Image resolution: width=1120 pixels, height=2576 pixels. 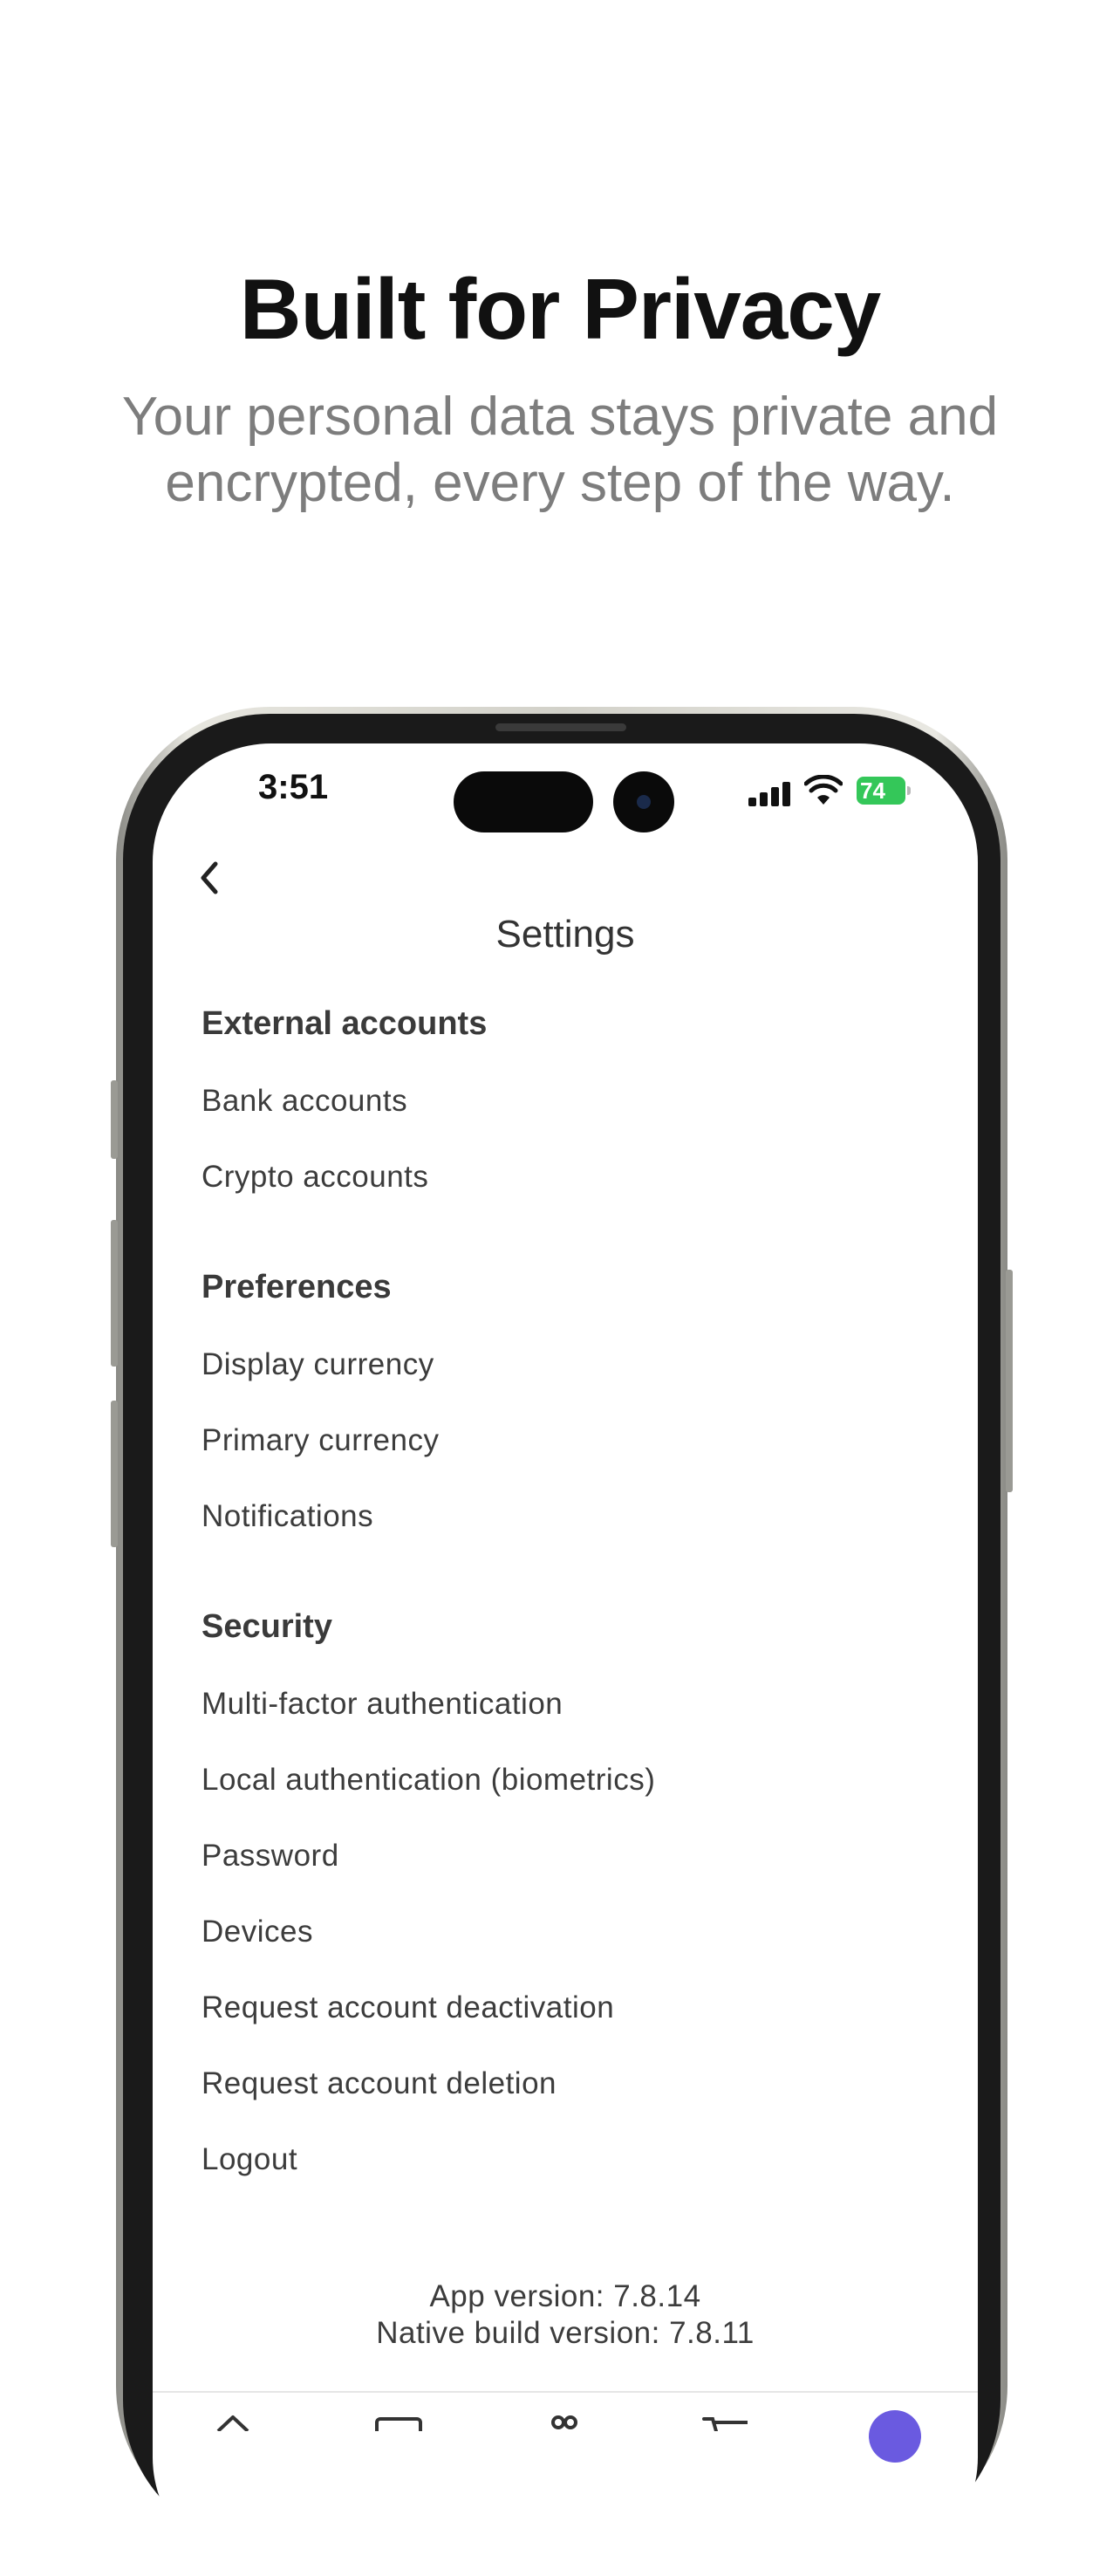 What do you see at coordinates (293, 787) in the screenshot?
I see `status-time: 3:51` at bounding box center [293, 787].